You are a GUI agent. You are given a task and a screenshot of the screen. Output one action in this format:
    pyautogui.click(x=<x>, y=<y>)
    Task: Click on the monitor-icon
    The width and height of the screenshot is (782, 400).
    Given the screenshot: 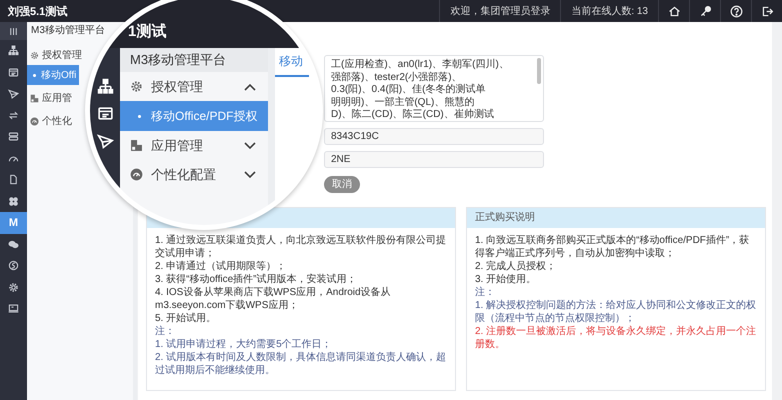 What is the action you would take?
    pyautogui.click(x=13, y=308)
    